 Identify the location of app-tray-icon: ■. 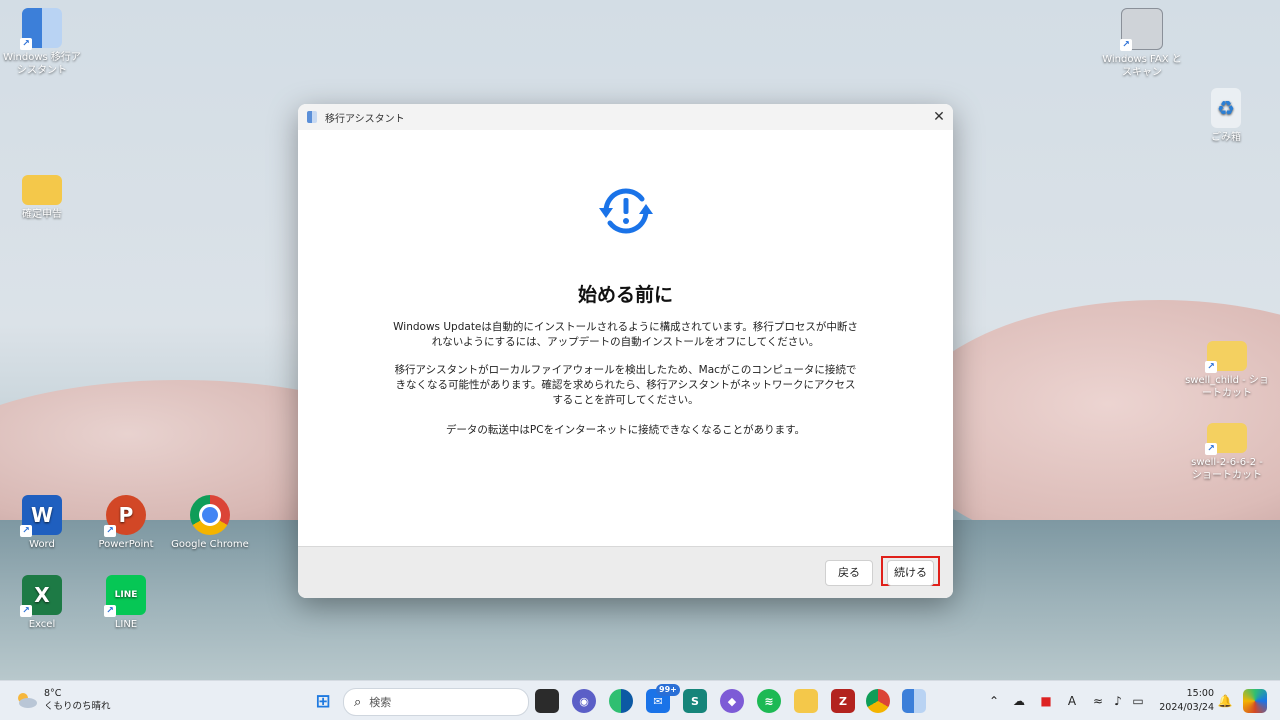
(1046, 701).